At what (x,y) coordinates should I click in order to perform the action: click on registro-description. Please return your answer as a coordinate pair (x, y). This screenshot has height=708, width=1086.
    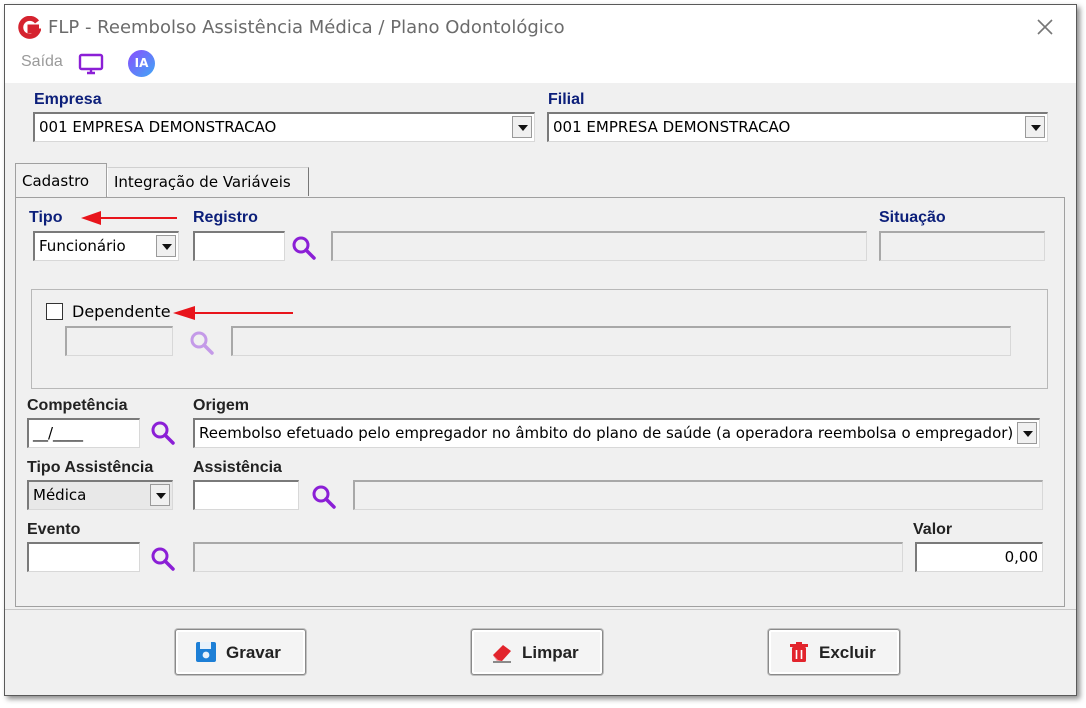
    Looking at the image, I should click on (599, 246).